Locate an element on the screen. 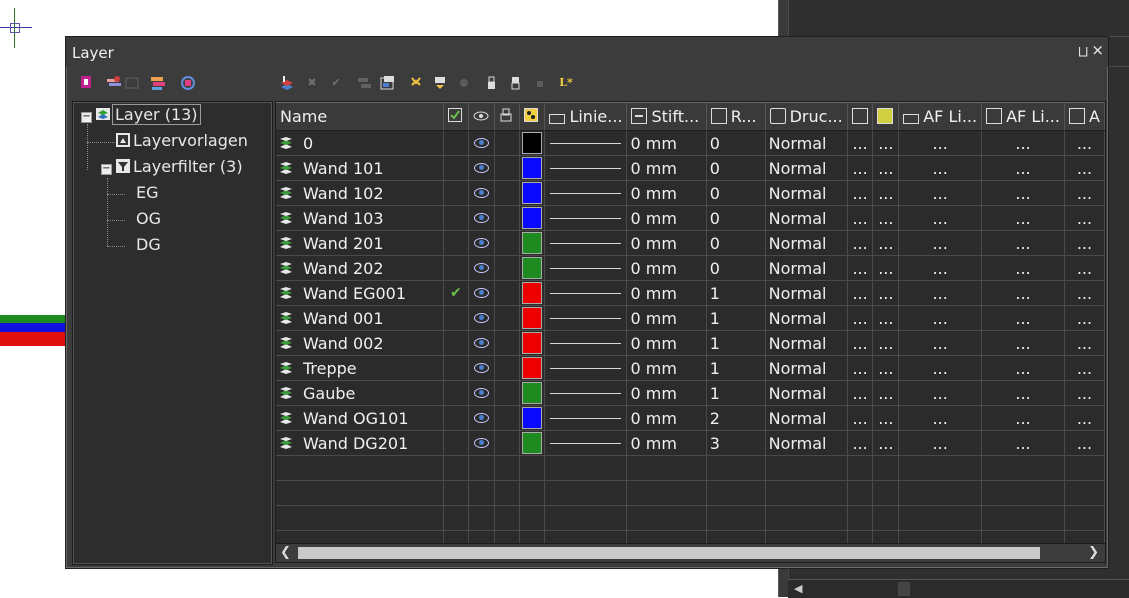 The image size is (1129, 598). layer-name-cell: Wand 103 is located at coordinates (360, 218).